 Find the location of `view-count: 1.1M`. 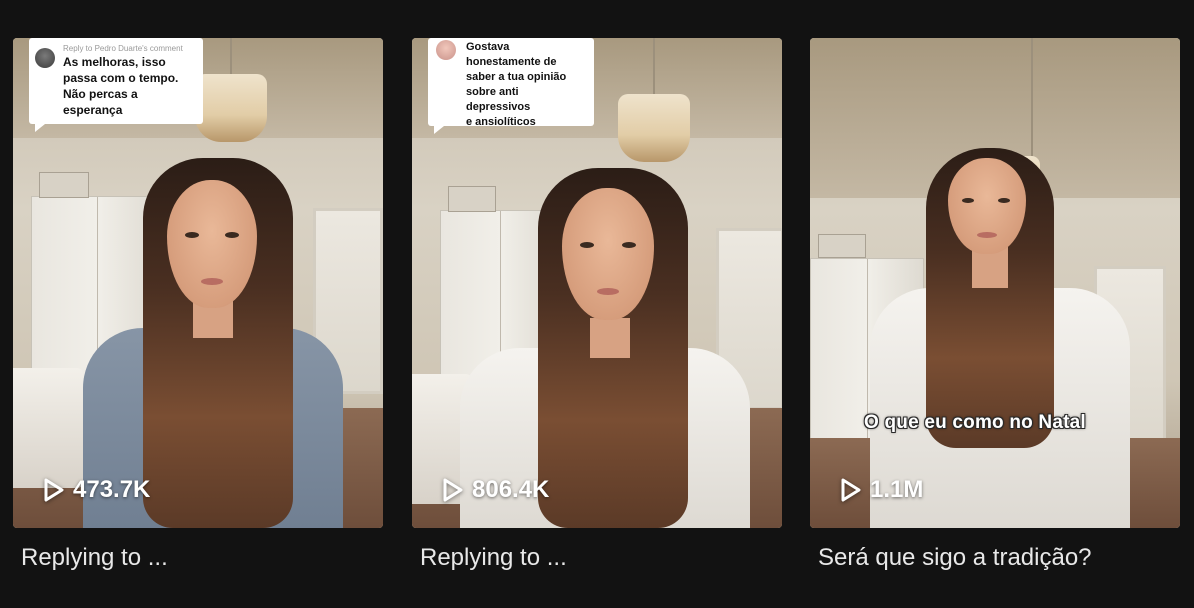

view-count: 1.1M is located at coordinates (881, 490).